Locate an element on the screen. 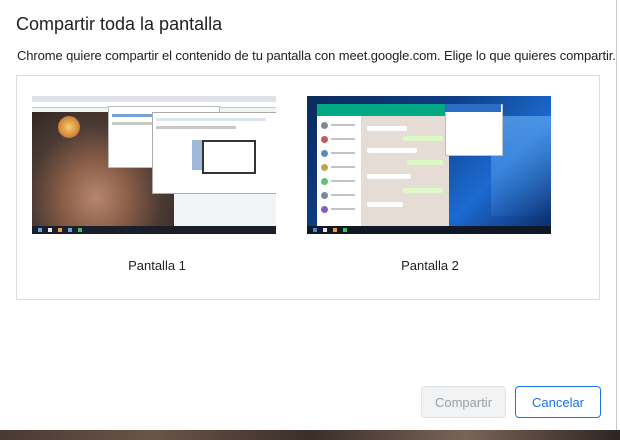 Image resolution: width=620 pixels, height=440 pixels. screen-1-label: Pantalla 1 is located at coordinates (157, 265).